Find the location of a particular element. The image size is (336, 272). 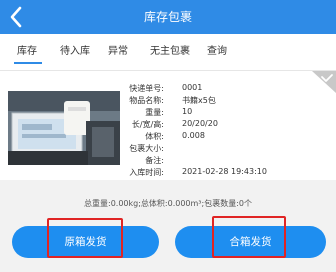

weight-value: 10 is located at coordinates (187, 111).